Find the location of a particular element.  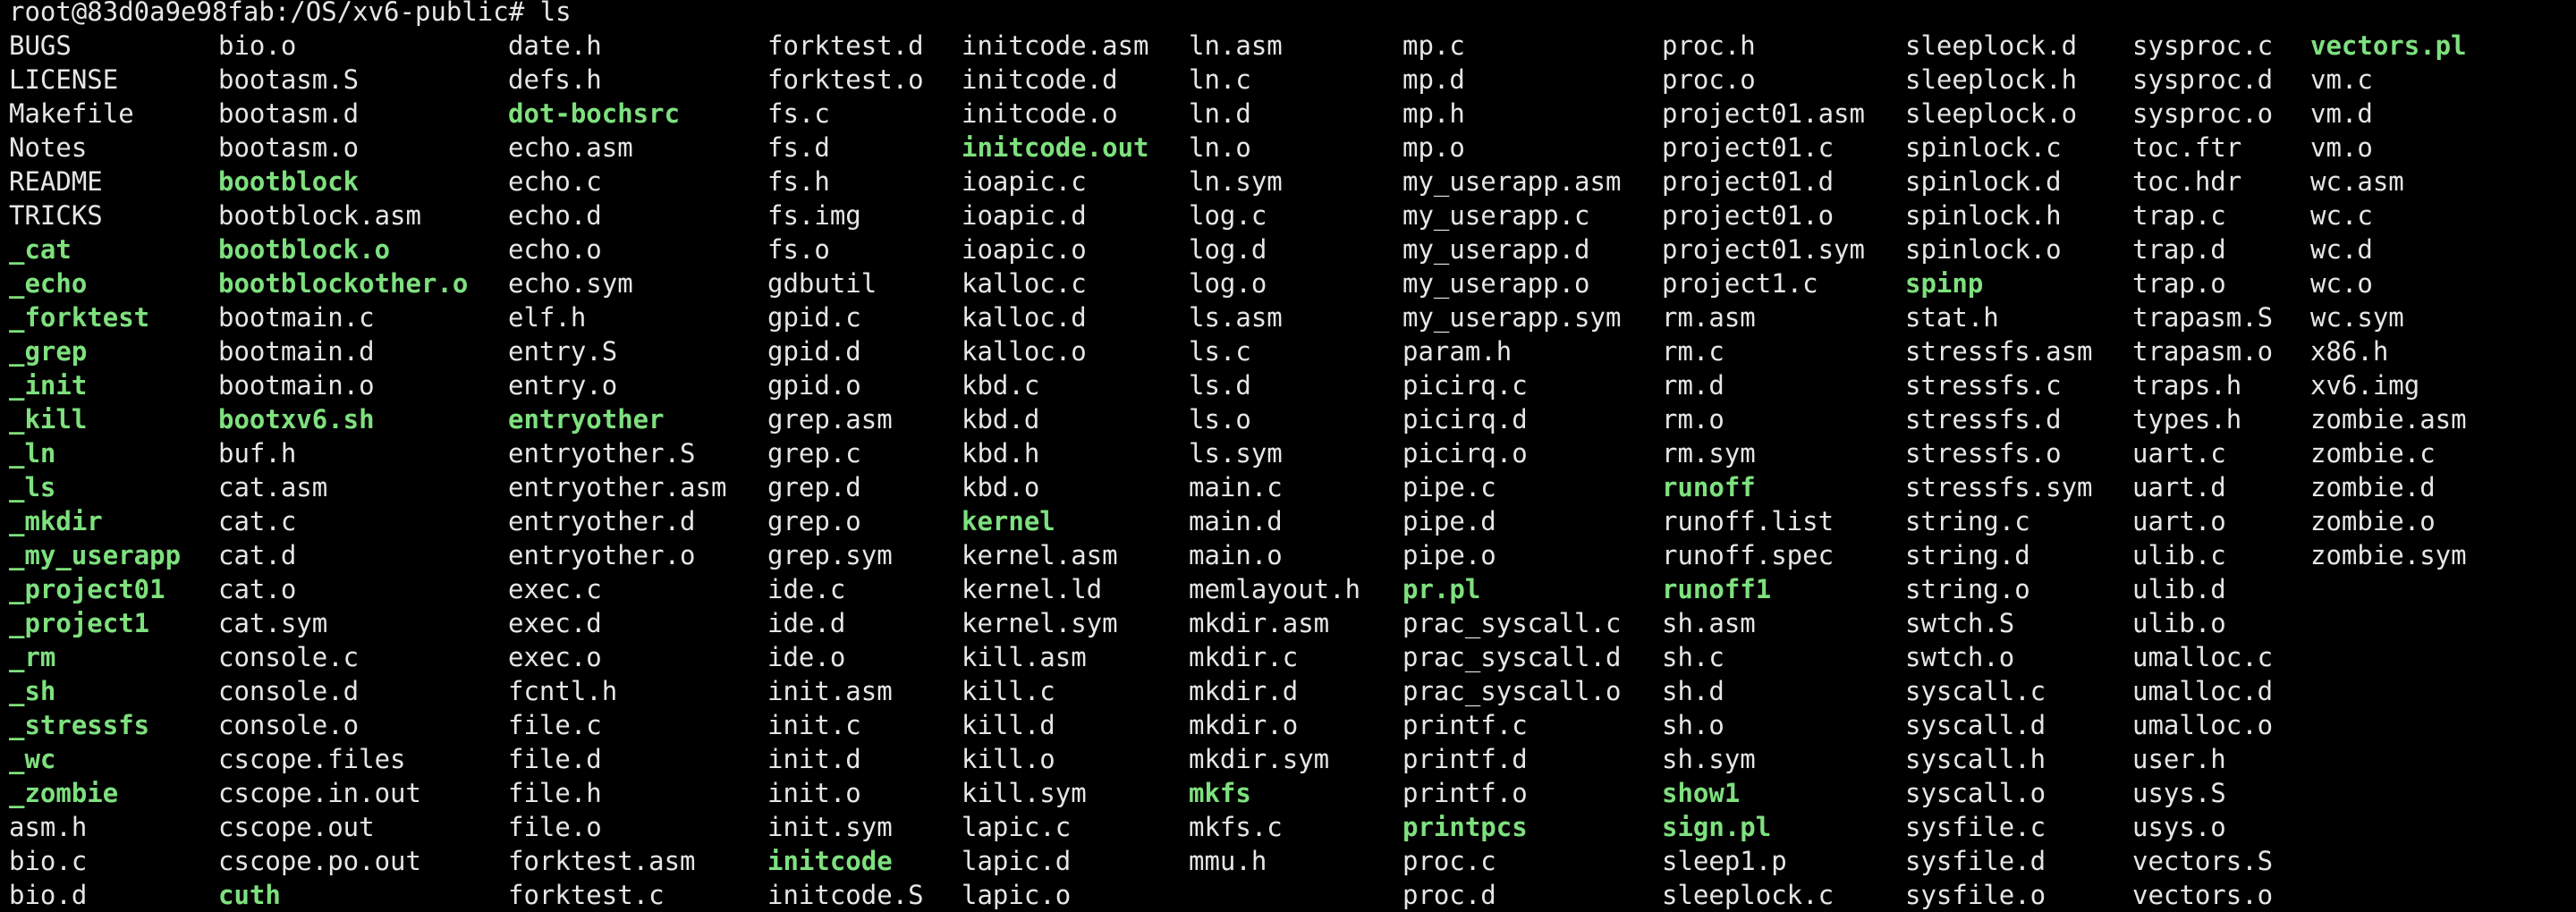

file-entry: ulib.d is located at coordinates (2179, 589).